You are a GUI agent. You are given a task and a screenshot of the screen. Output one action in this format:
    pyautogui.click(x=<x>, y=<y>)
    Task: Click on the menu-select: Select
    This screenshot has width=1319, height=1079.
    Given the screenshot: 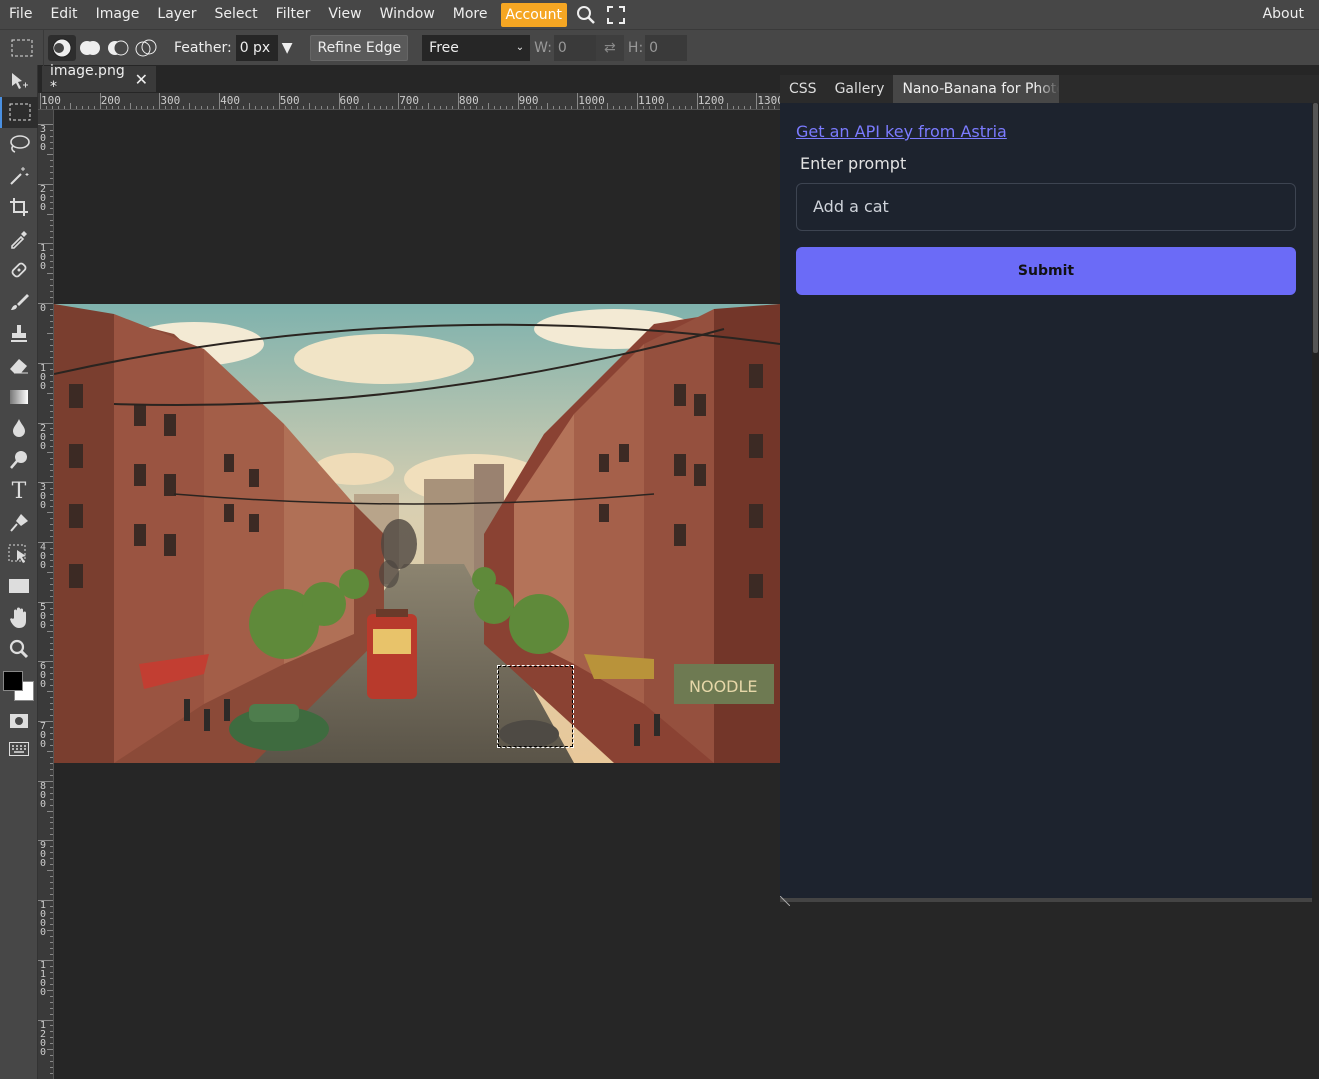 What is the action you would take?
    pyautogui.click(x=235, y=14)
    